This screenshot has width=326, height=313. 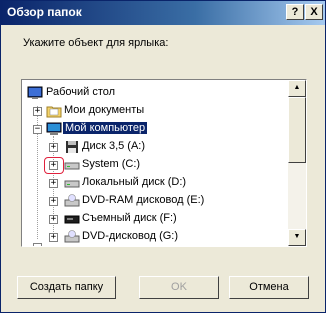 I want to click on vertical-scrollbar: ▲ ▼, so click(x=297, y=163).